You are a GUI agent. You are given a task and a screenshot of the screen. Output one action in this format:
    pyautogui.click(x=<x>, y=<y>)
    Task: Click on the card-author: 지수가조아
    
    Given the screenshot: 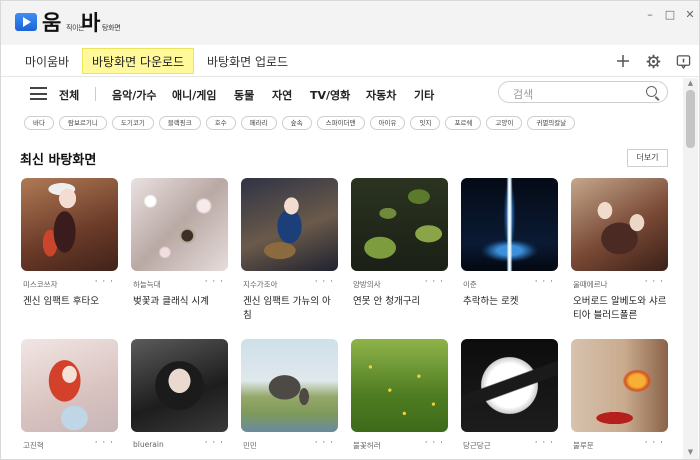 What is the action you would take?
    pyautogui.click(x=260, y=284)
    